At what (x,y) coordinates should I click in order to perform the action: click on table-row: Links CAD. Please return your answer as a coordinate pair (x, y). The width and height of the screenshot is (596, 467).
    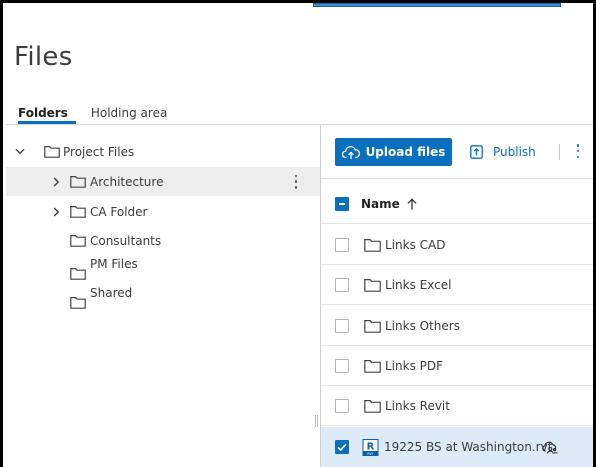
    Looking at the image, I should click on (457, 245).